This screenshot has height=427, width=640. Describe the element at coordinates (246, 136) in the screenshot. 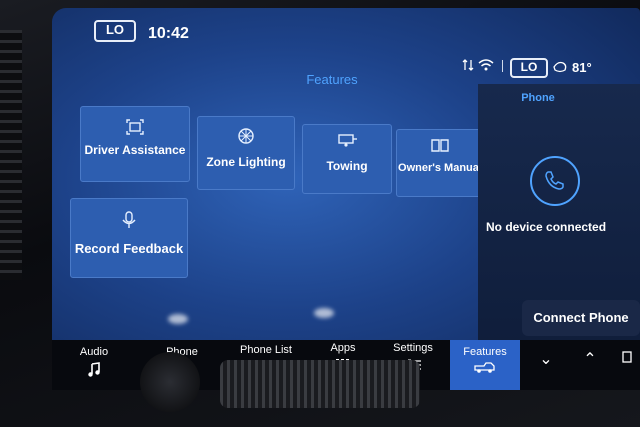

I see `zone-lighting-icon` at that location.